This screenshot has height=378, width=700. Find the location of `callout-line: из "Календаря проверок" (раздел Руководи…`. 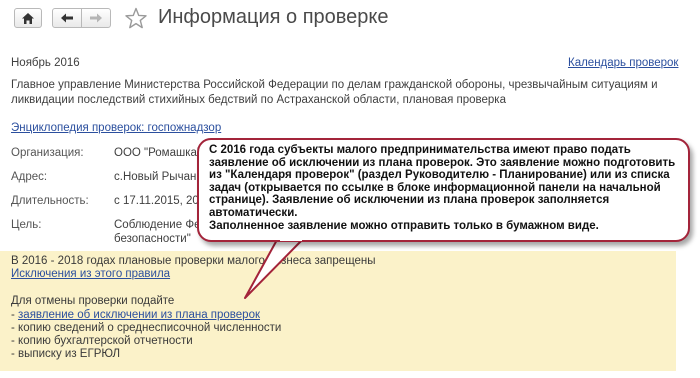

callout-line: из "Календаря проверок" (раздел Руководи… is located at coordinates (439, 175).